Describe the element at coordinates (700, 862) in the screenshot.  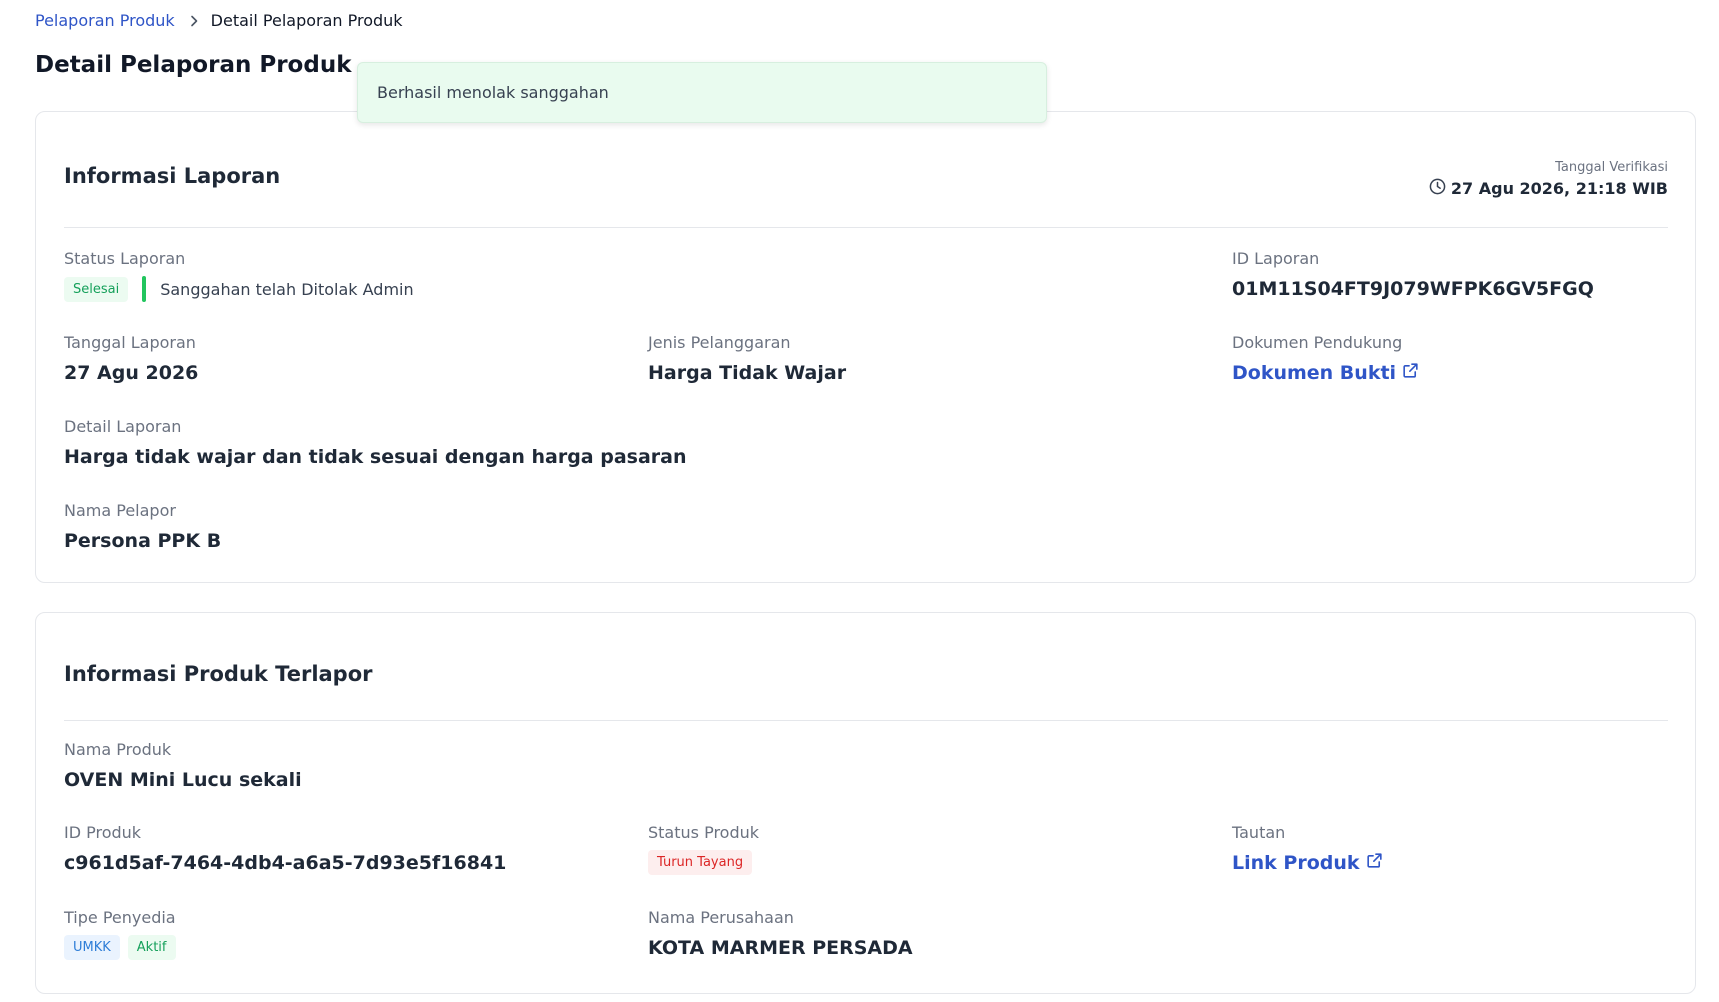
I see `status-produk-badge: Turun Tayang` at that location.